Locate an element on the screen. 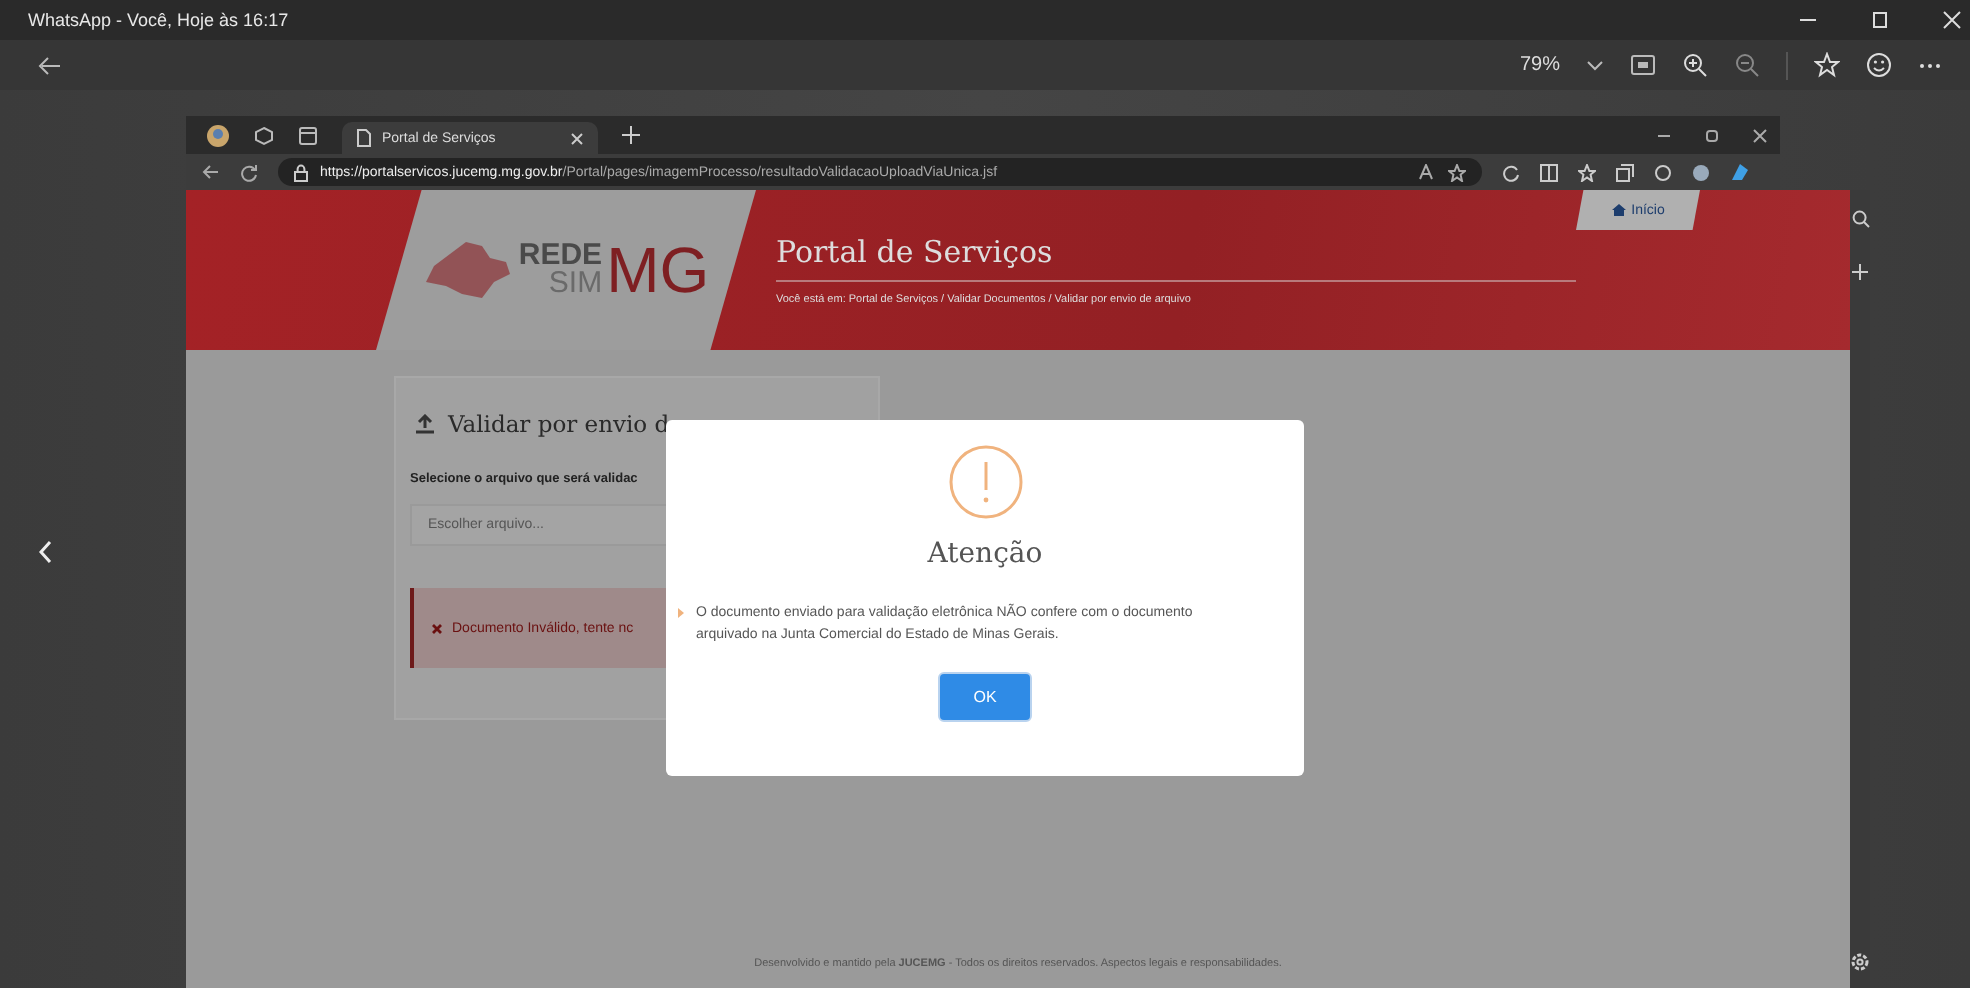 The image size is (1970, 988). refresh-icon is located at coordinates (249, 172).